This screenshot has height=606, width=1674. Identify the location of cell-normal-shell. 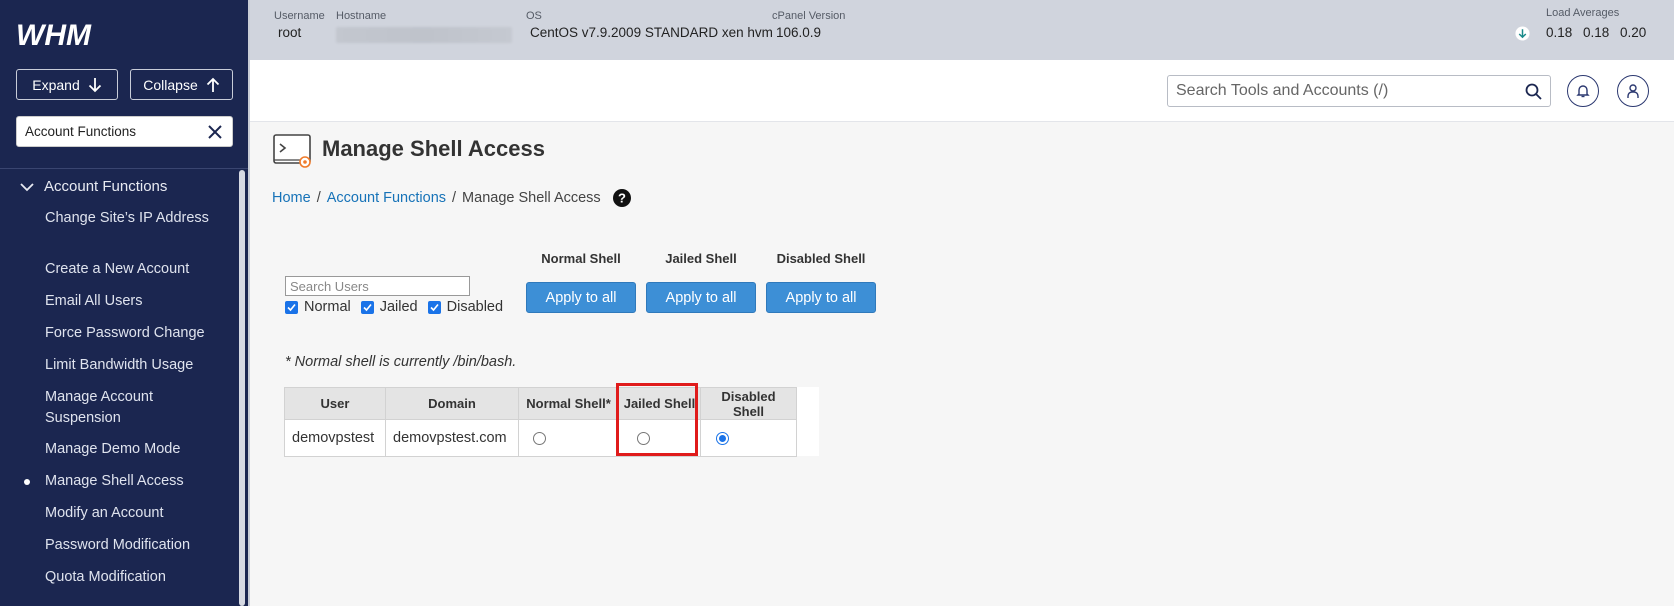
(568, 438).